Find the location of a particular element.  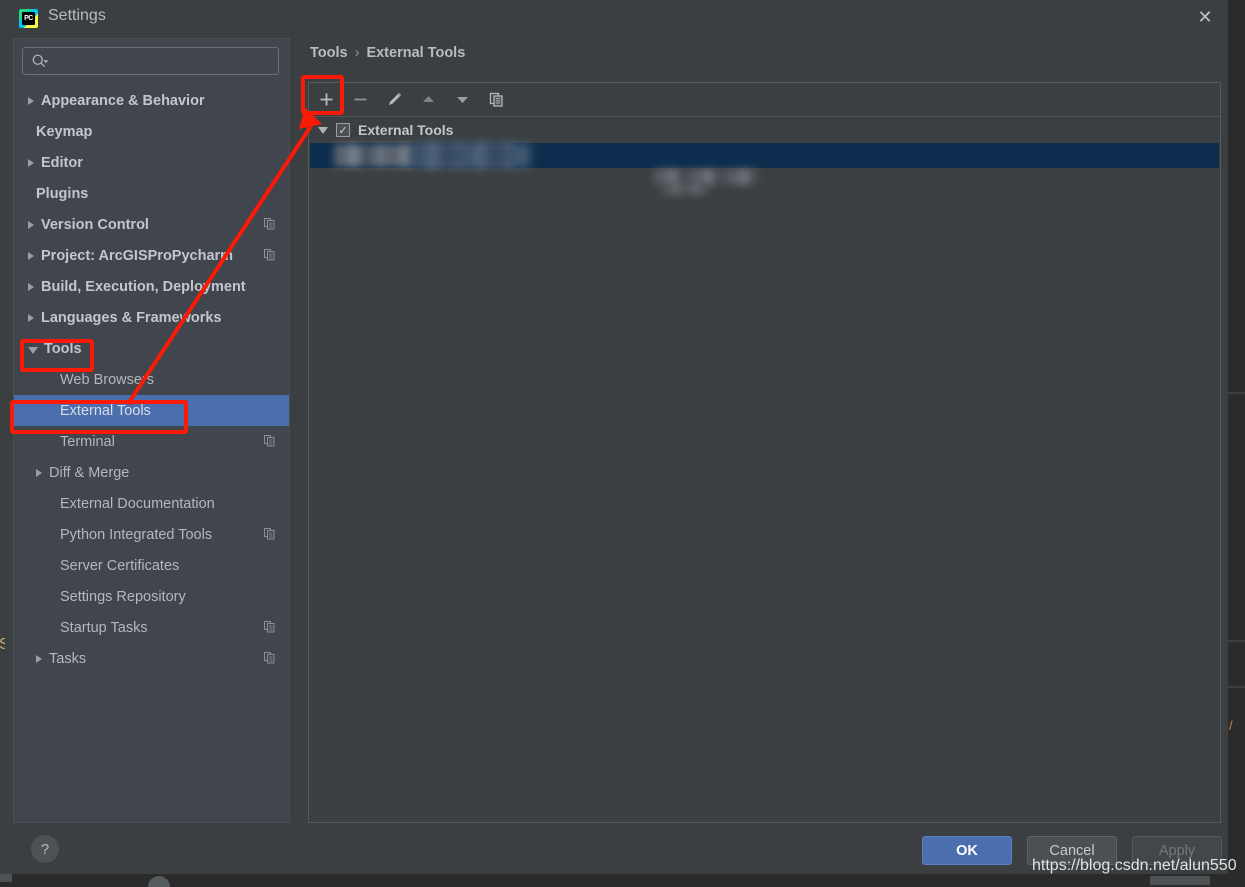

help-button: ? is located at coordinates (45, 849).